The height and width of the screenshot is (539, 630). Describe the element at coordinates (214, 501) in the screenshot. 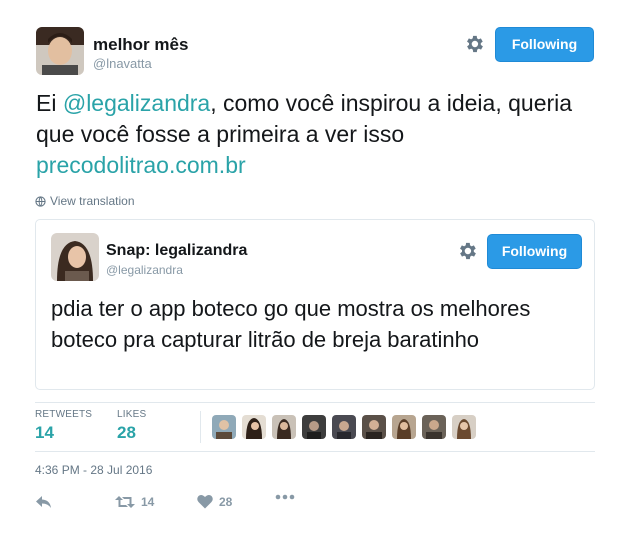

I see `like-button: 28` at that location.